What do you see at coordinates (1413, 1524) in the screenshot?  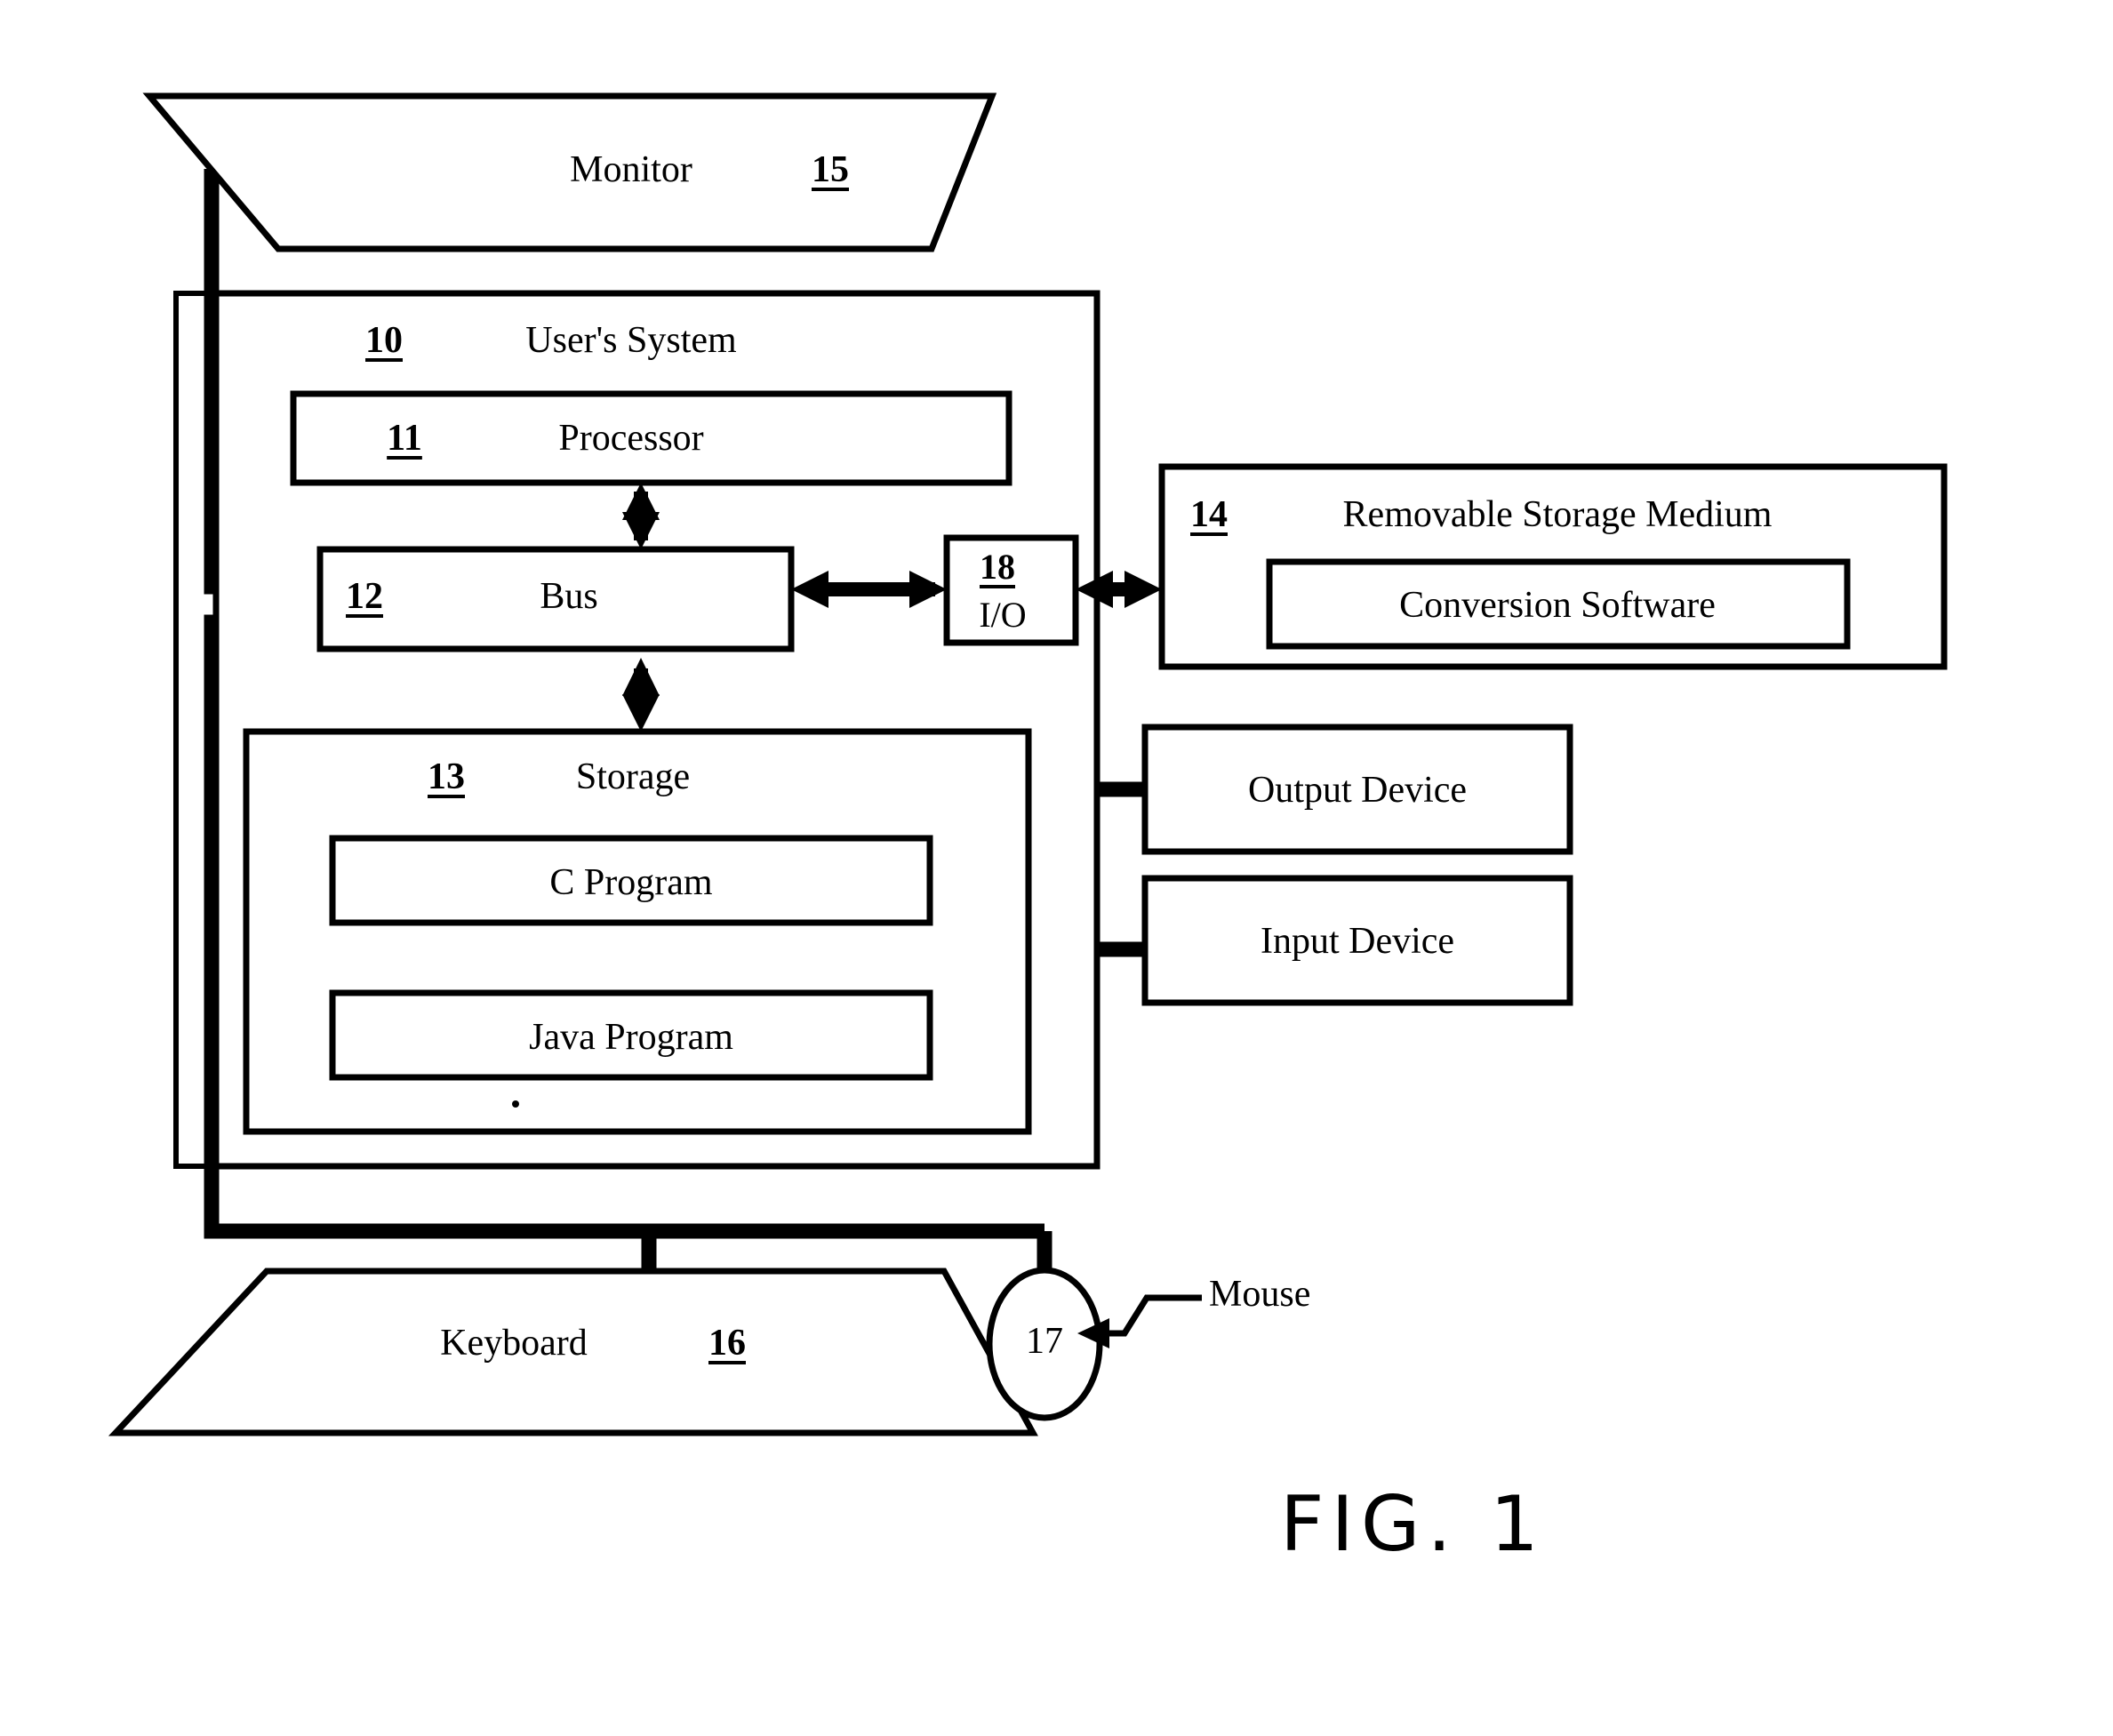 I see `figure-caption: FIG. 1` at bounding box center [1413, 1524].